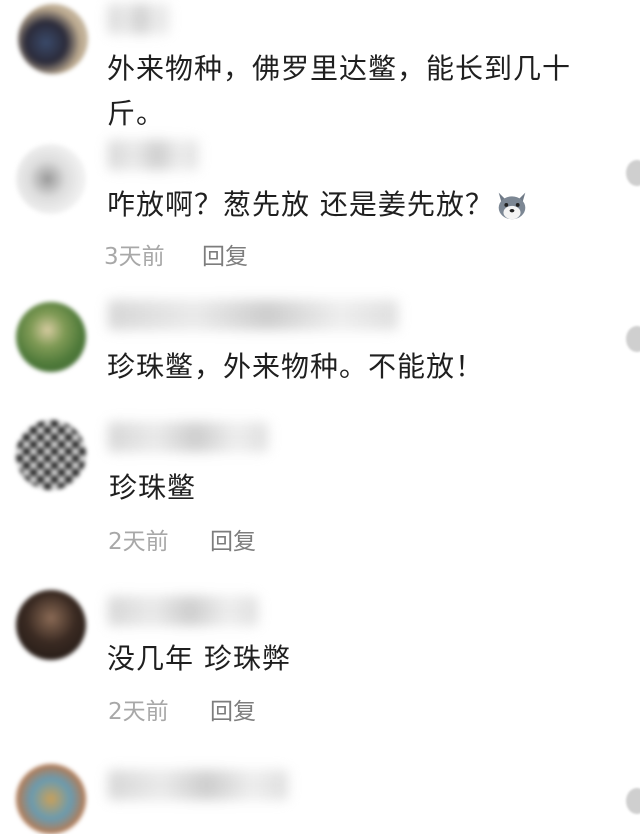  What do you see at coordinates (199, 658) in the screenshot?
I see `comment-text: 没几年 珍珠弊` at bounding box center [199, 658].